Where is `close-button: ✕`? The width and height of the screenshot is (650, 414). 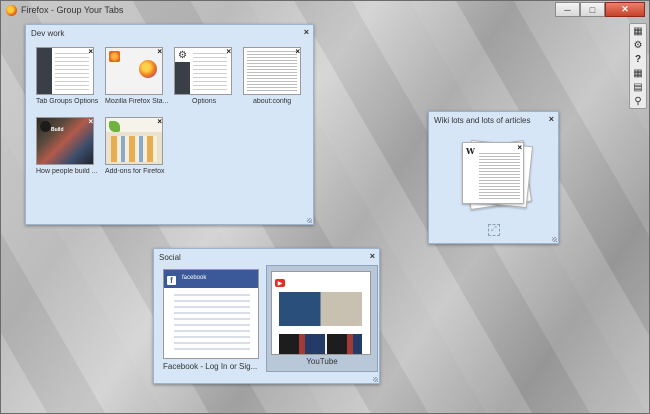
close-button: ✕ is located at coordinates (625, 9).